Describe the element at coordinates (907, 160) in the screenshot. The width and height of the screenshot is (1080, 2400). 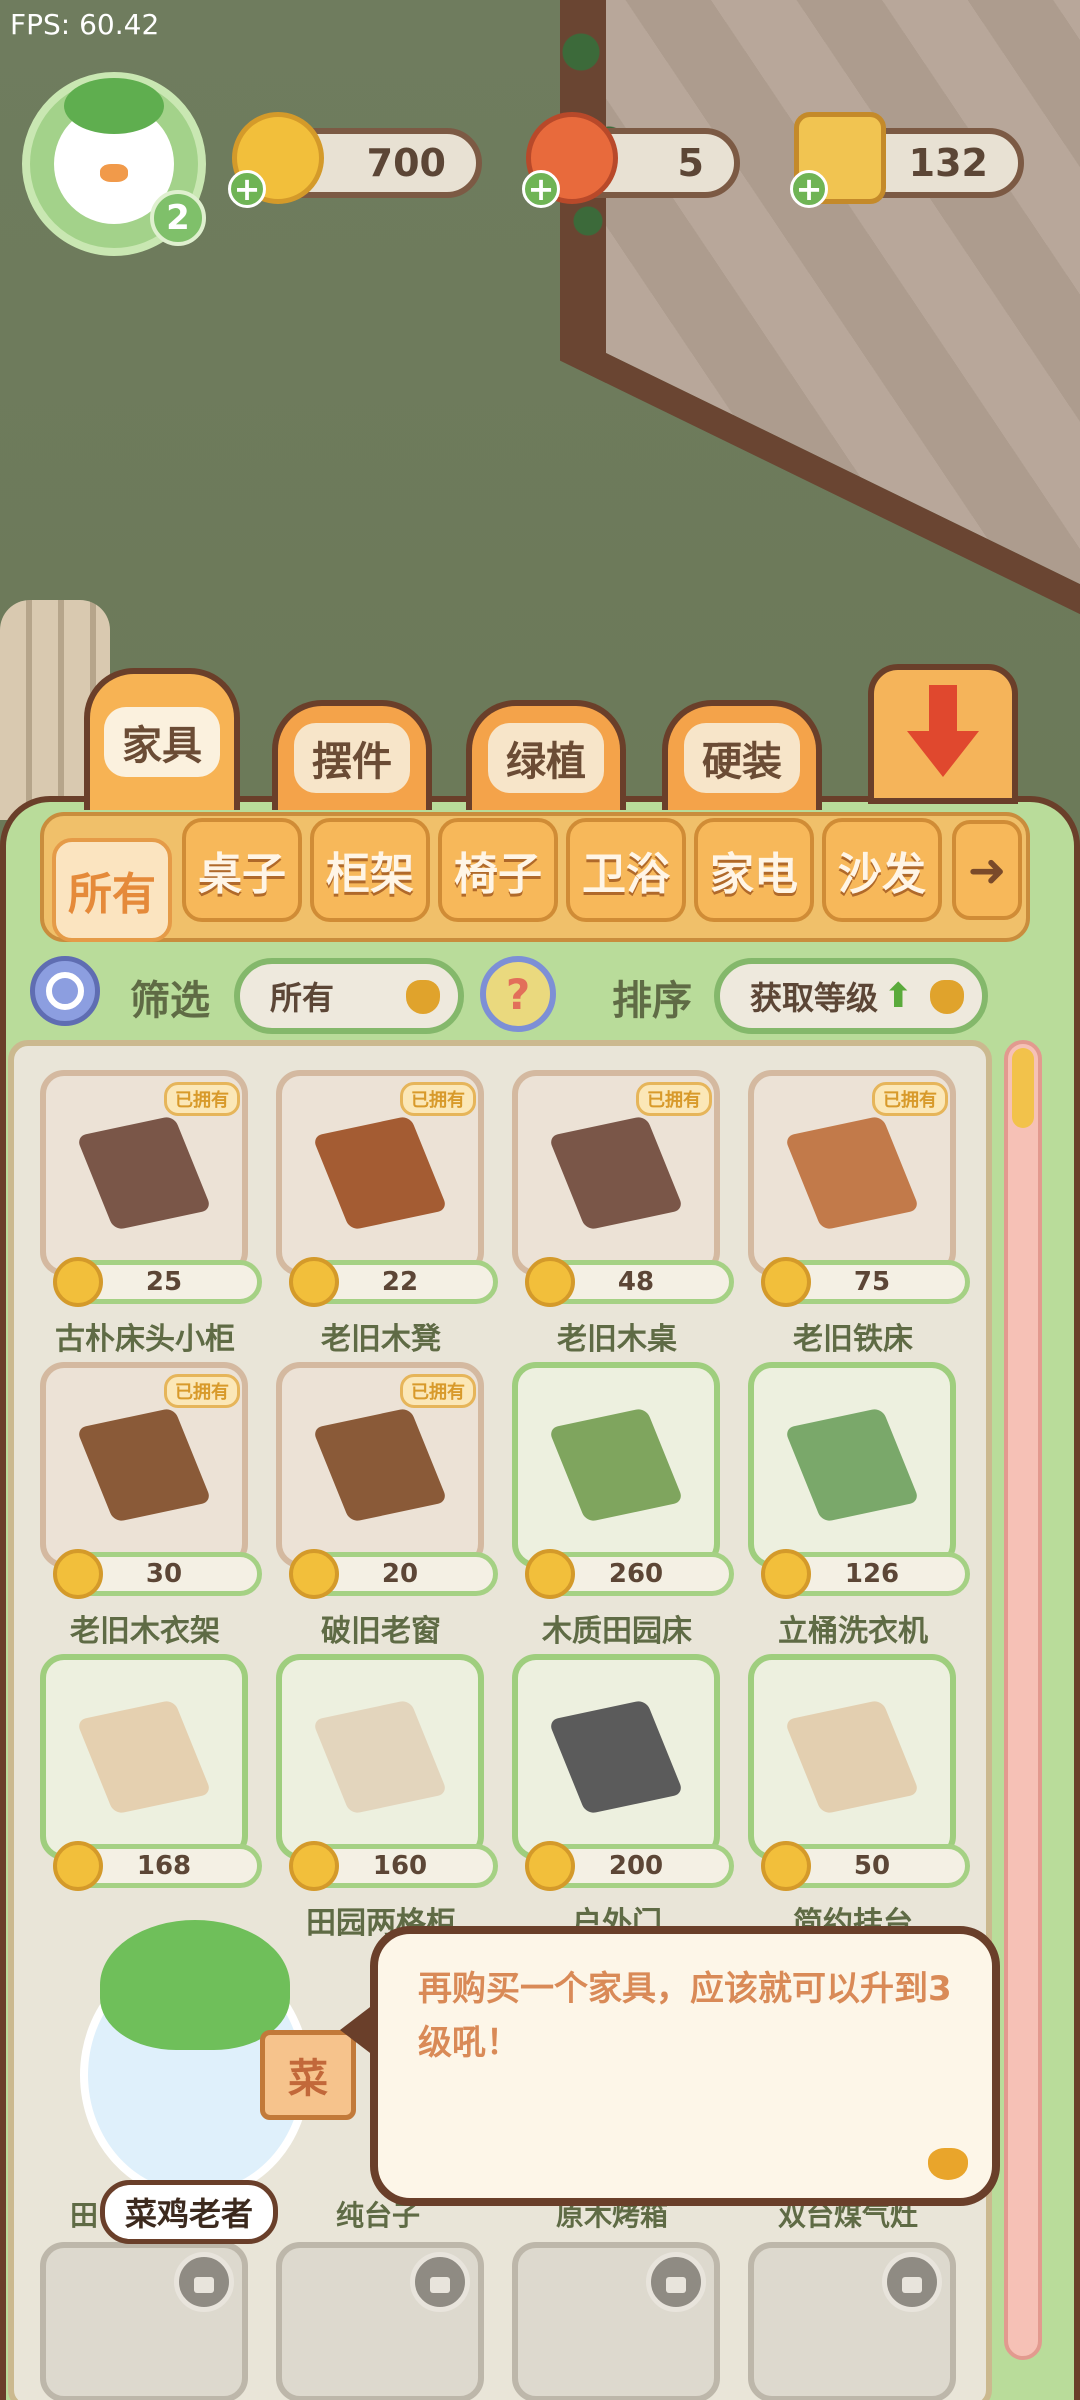
I see `ticket-counter: + 132` at that location.